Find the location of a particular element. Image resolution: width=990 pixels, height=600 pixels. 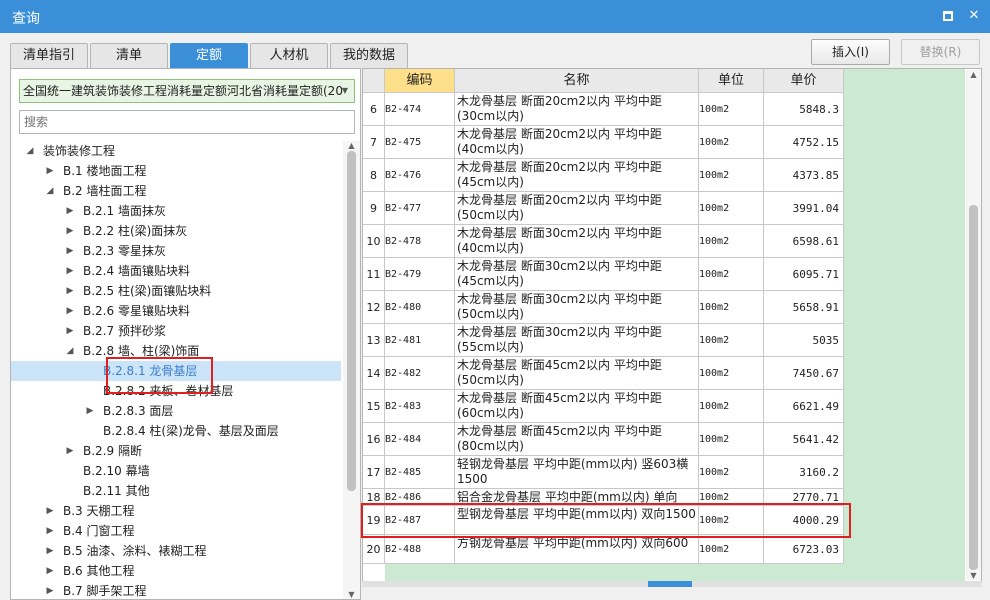

tree-item: ▶ B.2.1 墙面抹灰 is located at coordinates (176, 211).